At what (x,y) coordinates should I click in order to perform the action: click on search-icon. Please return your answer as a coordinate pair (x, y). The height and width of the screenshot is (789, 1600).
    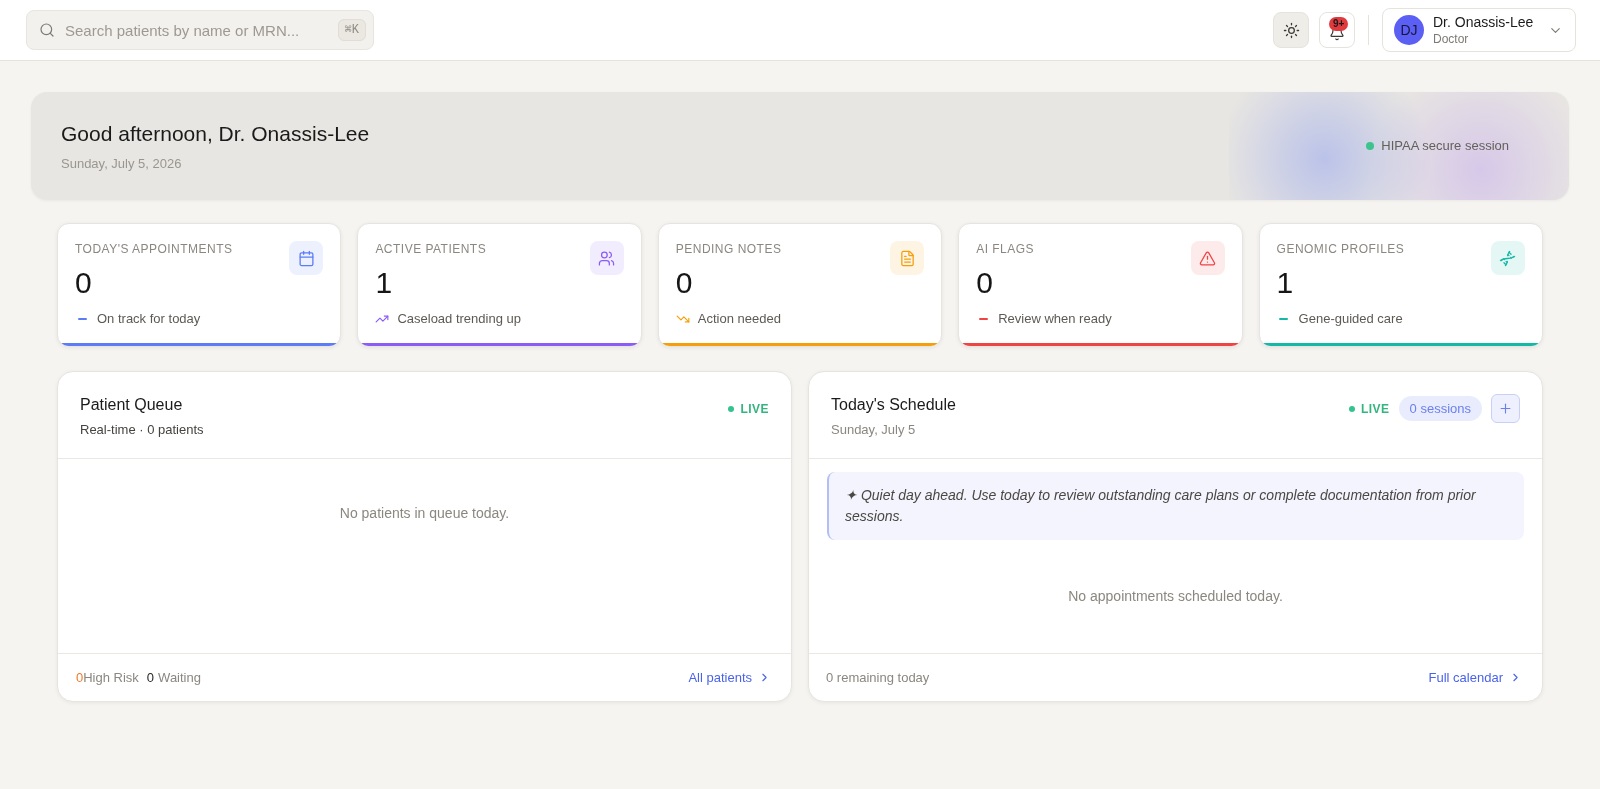
    Looking at the image, I should click on (47, 30).